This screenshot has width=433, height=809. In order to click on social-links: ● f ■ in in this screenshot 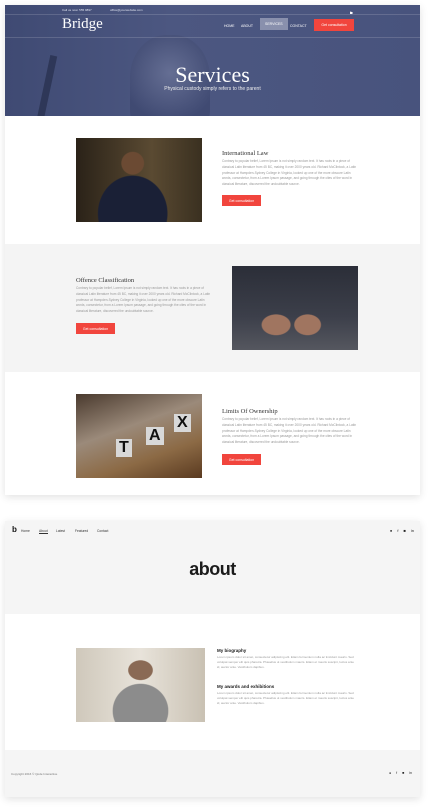, I will do `click(402, 530)`.